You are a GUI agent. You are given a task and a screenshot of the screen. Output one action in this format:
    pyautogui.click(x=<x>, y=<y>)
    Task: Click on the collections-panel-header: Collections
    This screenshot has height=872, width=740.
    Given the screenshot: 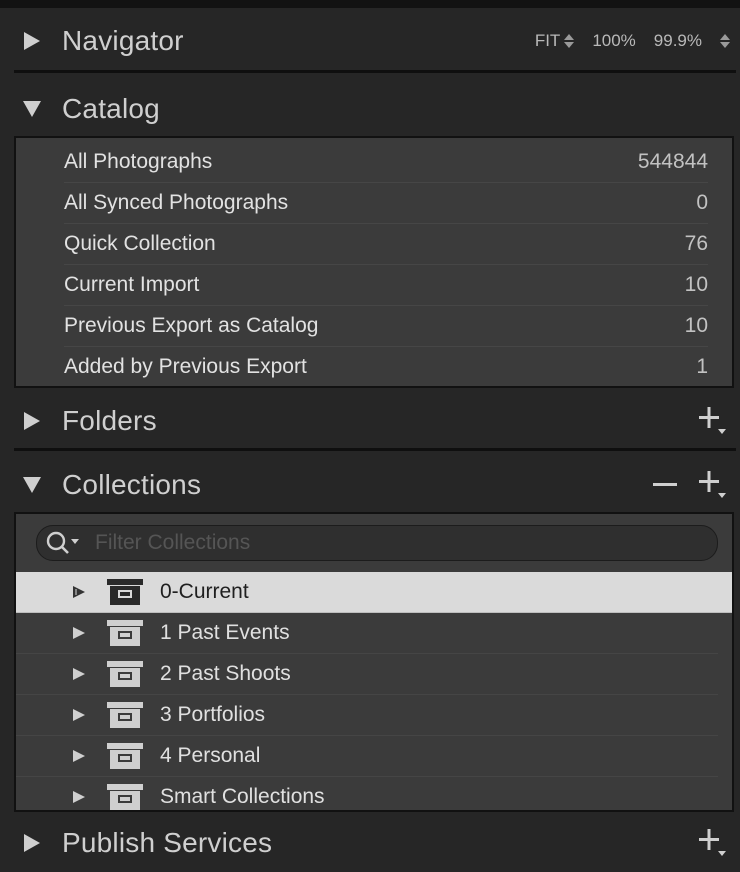 What is the action you would take?
    pyautogui.click(x=375, y=485)
    